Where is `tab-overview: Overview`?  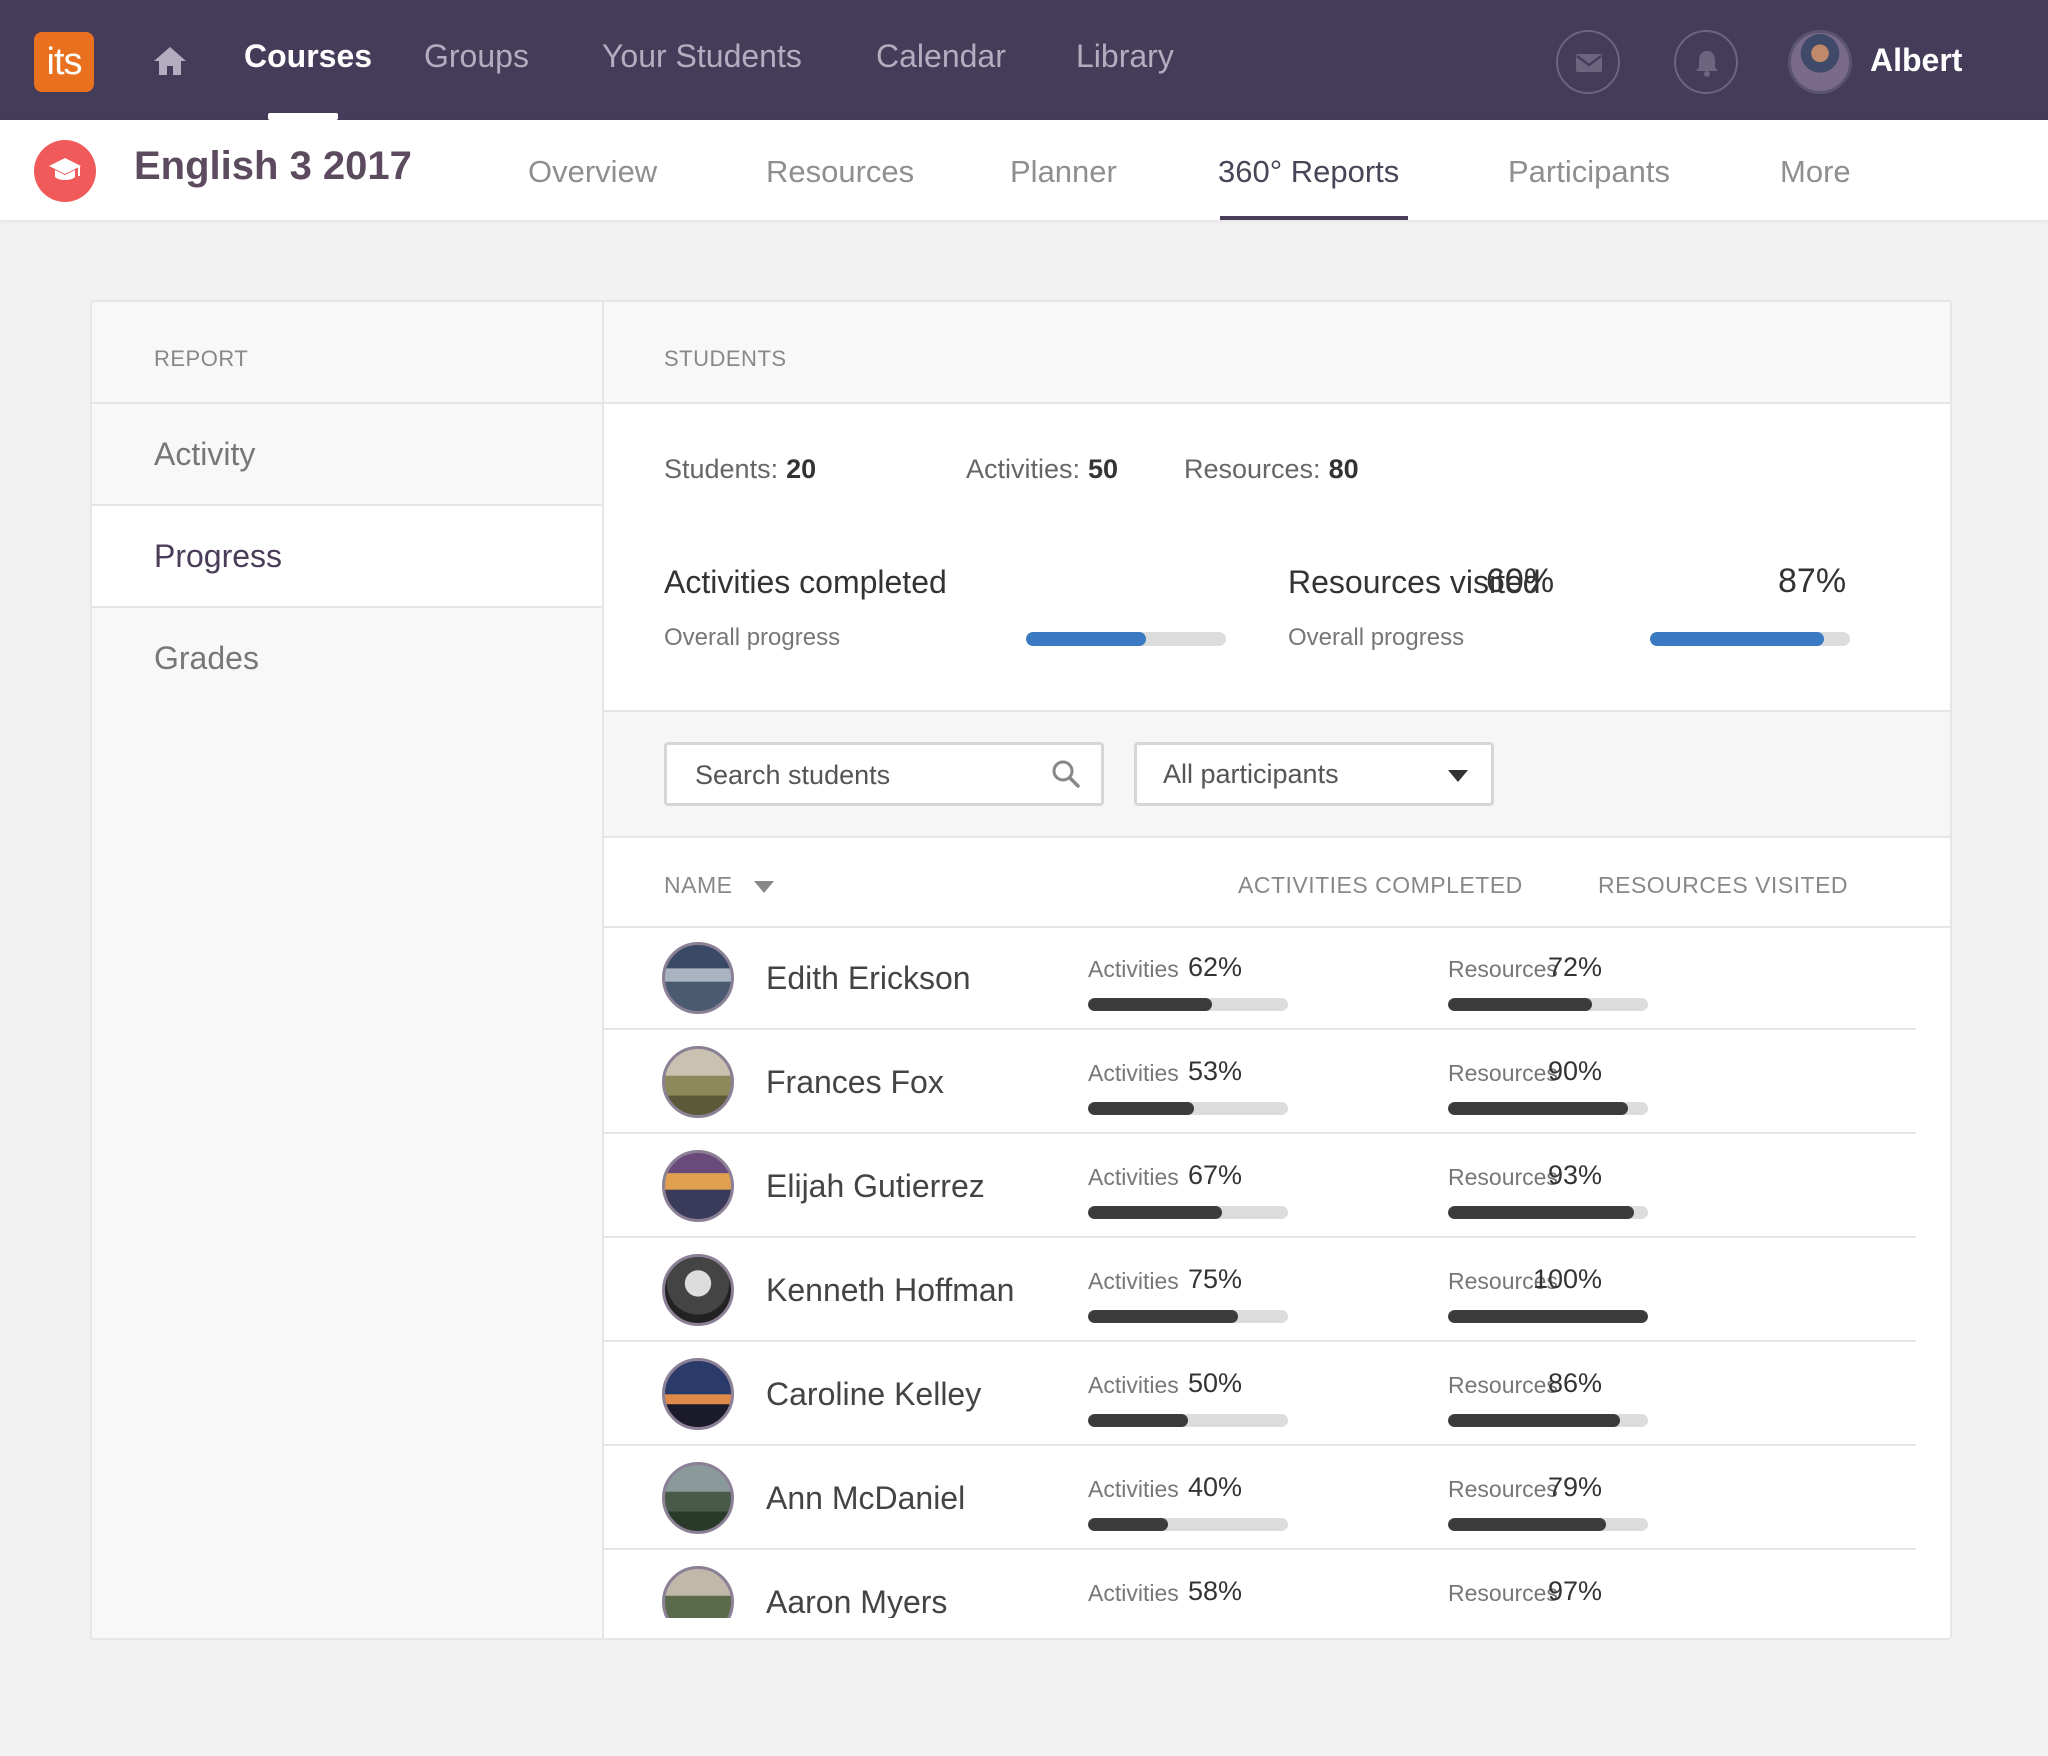
tab-overview: Overview is located at coordinates (592, 172).